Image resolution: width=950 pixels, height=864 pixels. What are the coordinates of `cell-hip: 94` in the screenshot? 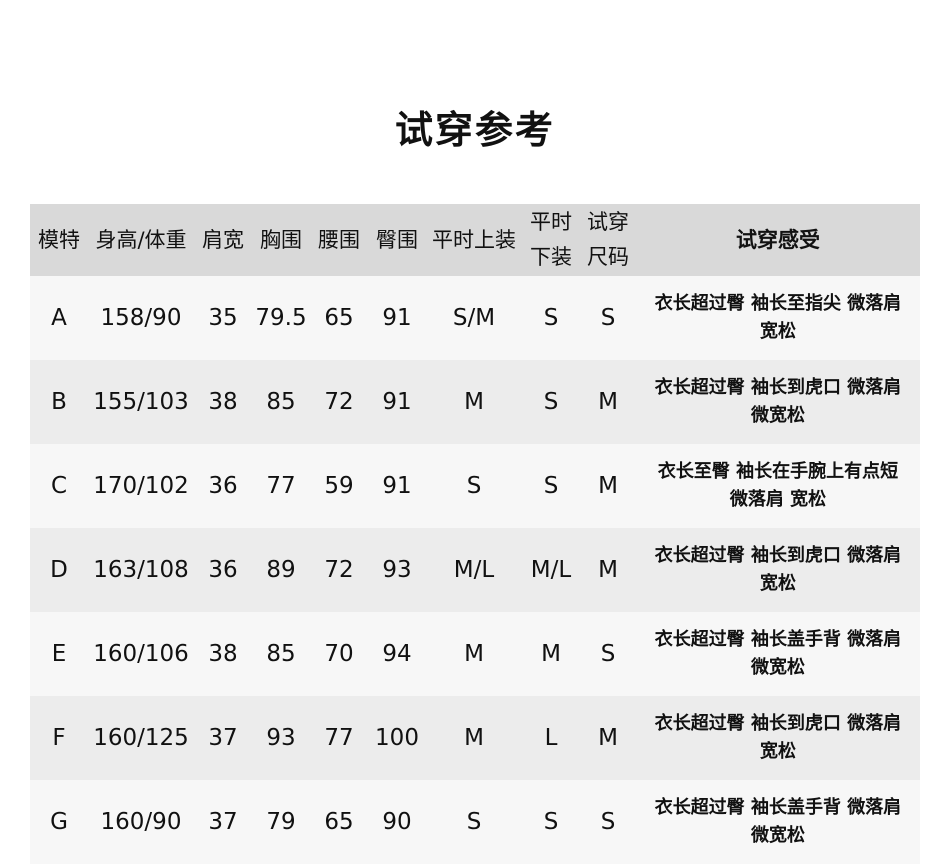 It's located at (397, 654).